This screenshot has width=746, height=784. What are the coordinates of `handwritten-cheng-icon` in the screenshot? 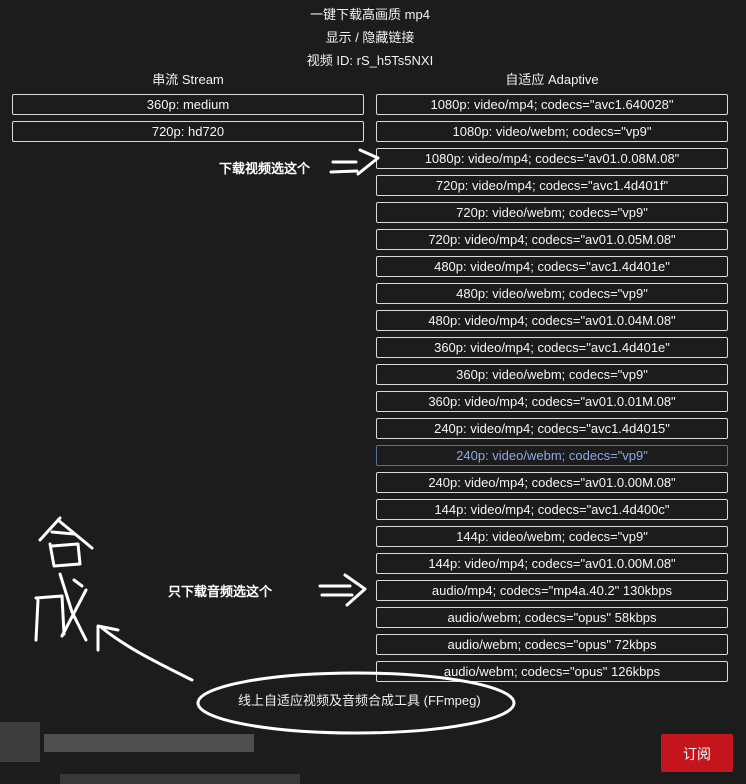 It's located at (61, 607).